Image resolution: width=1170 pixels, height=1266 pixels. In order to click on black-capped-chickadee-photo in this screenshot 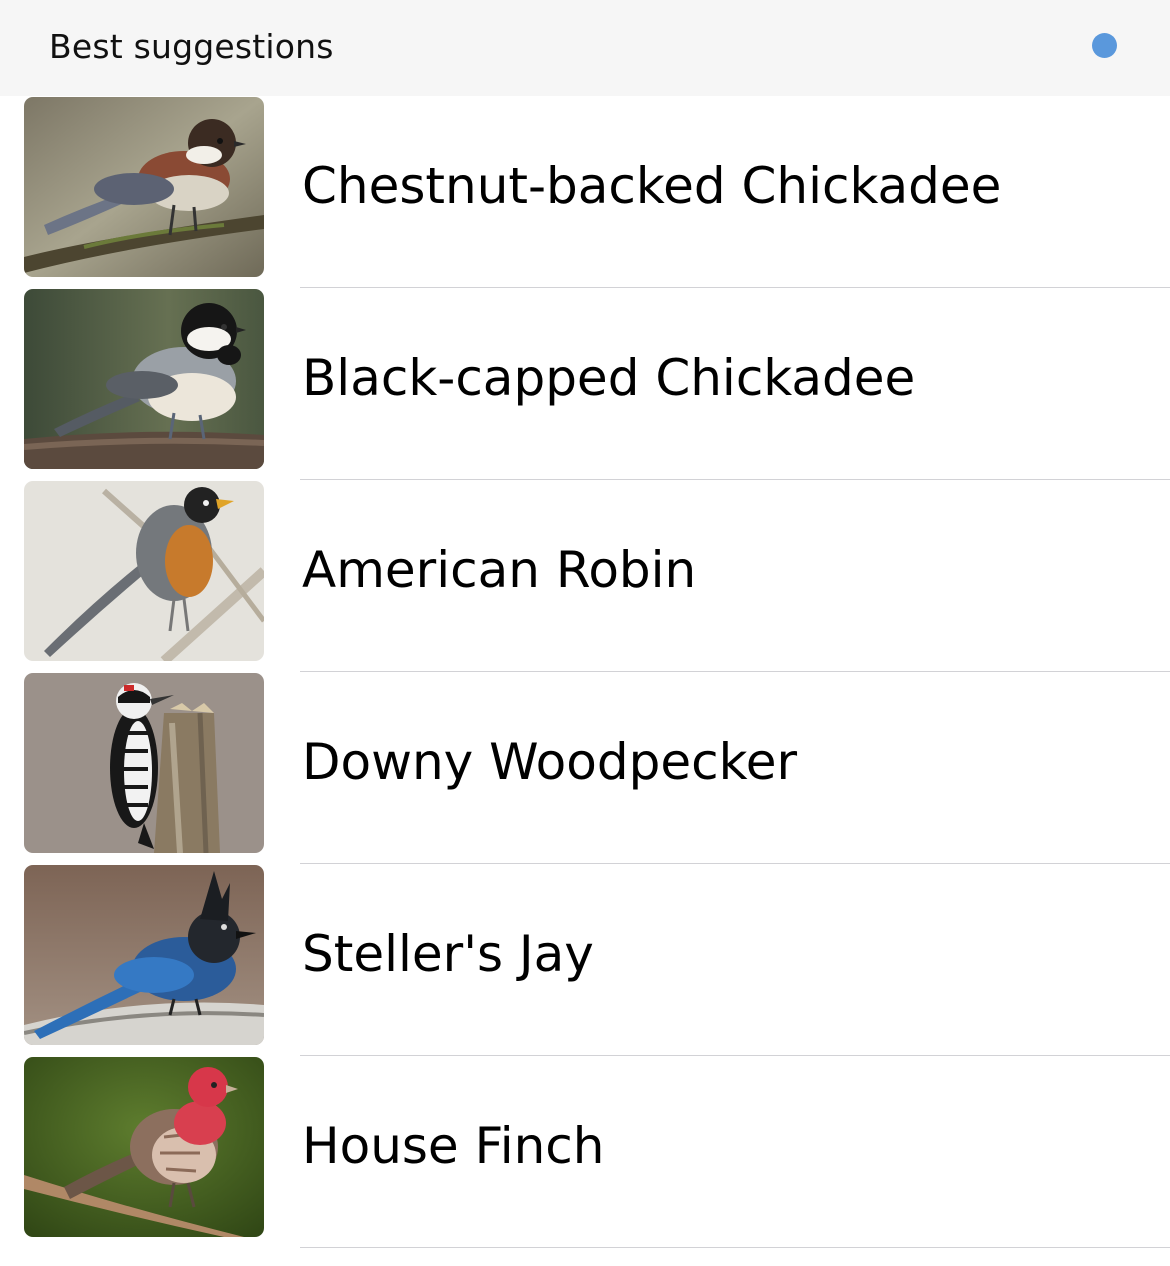, I will do `click(144, 379)`.